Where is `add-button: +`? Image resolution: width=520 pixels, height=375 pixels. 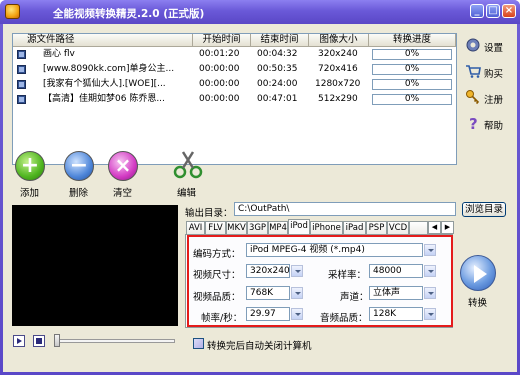
add-button: + is located at coordinates (30, 166).